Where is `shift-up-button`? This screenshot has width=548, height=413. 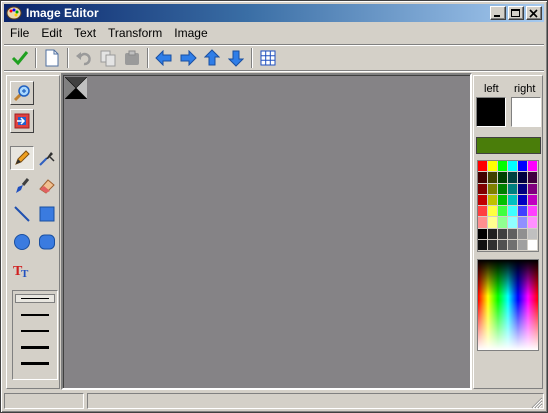 shift-up-button is located at coordinates (212, 58).